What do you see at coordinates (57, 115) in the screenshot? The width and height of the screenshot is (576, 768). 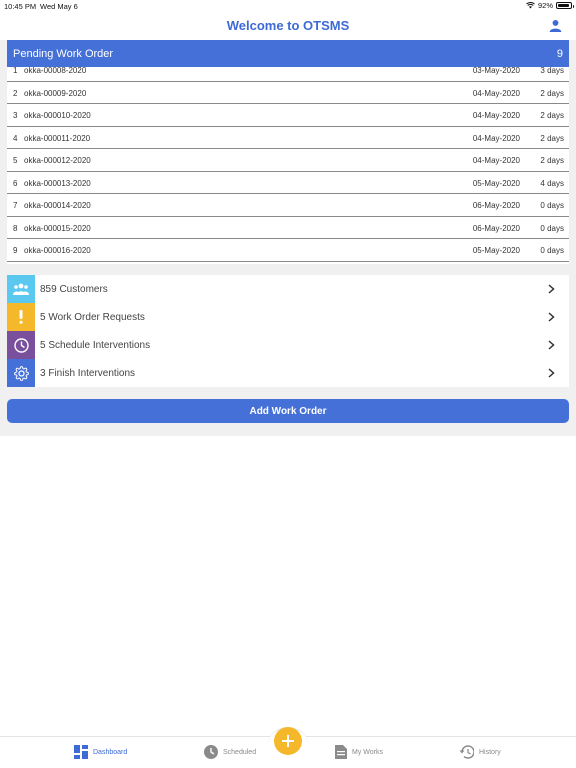 I see `work-order-code: okka-000010-2020` at bounding box center [57, 115].